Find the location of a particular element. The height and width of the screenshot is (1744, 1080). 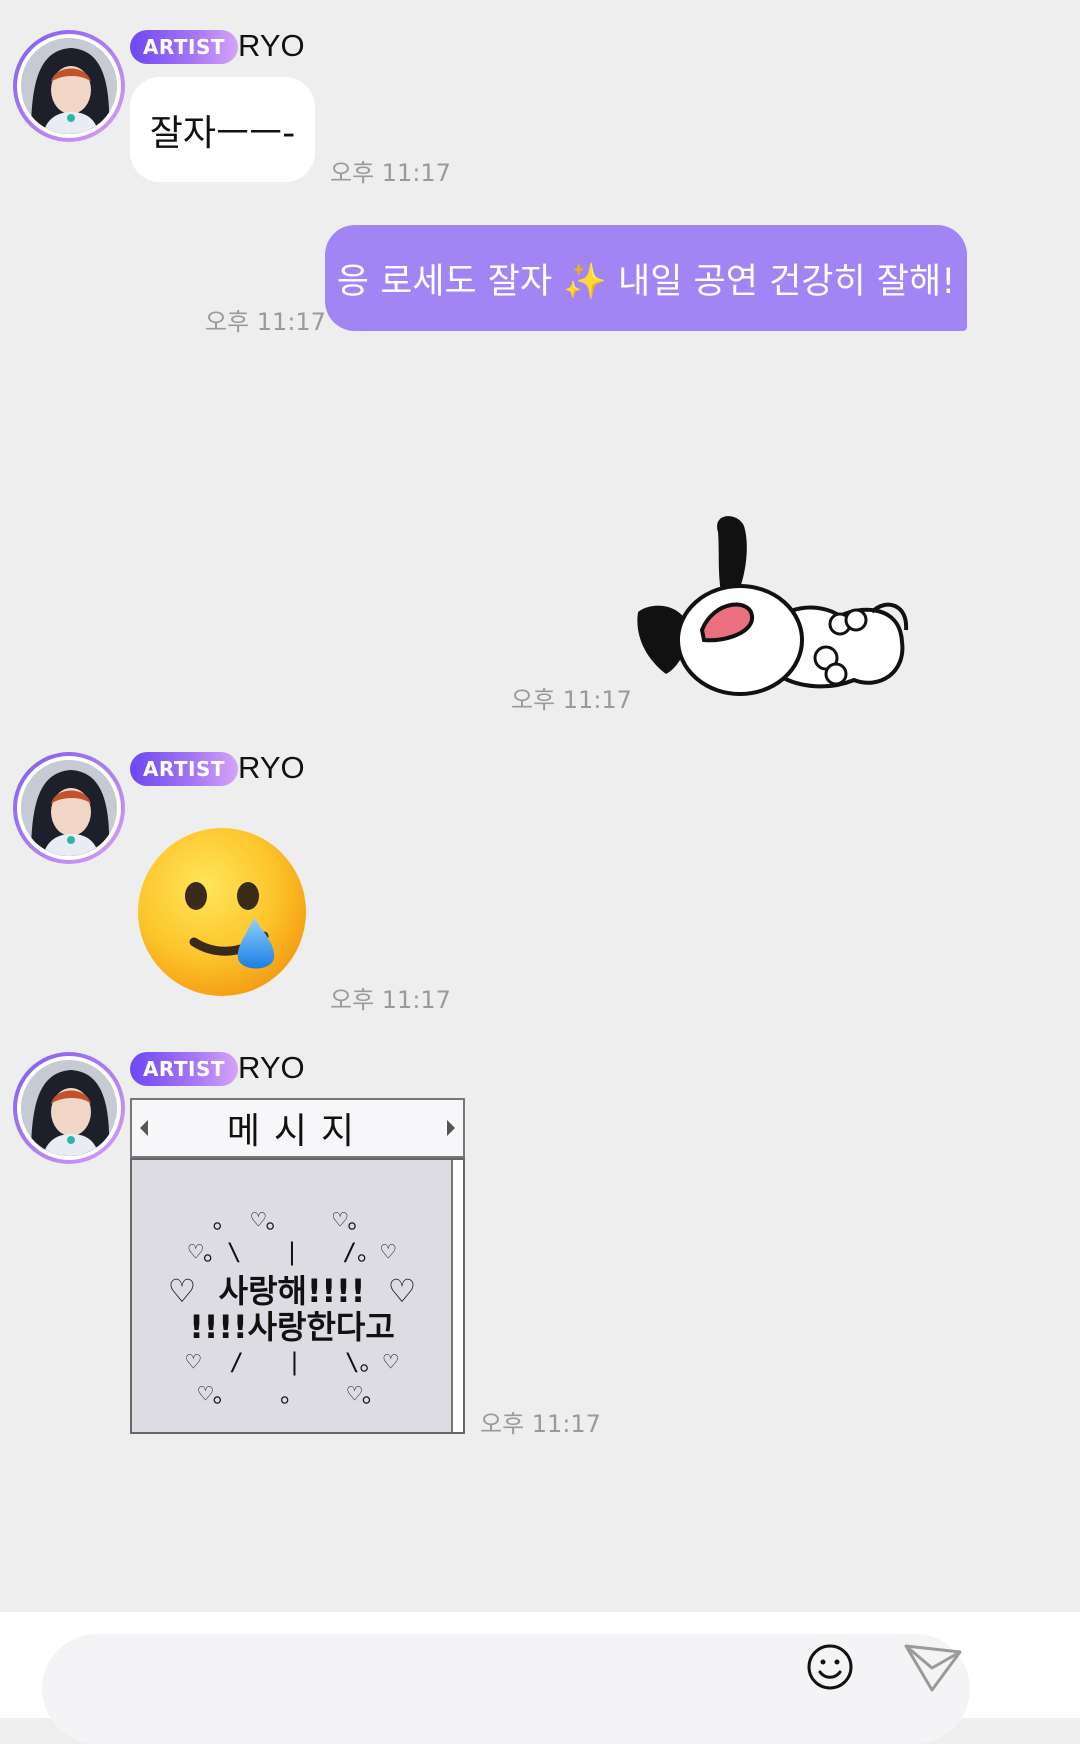

art-line: ♡ / | \。♡ is located at coordinates (292, 1362).